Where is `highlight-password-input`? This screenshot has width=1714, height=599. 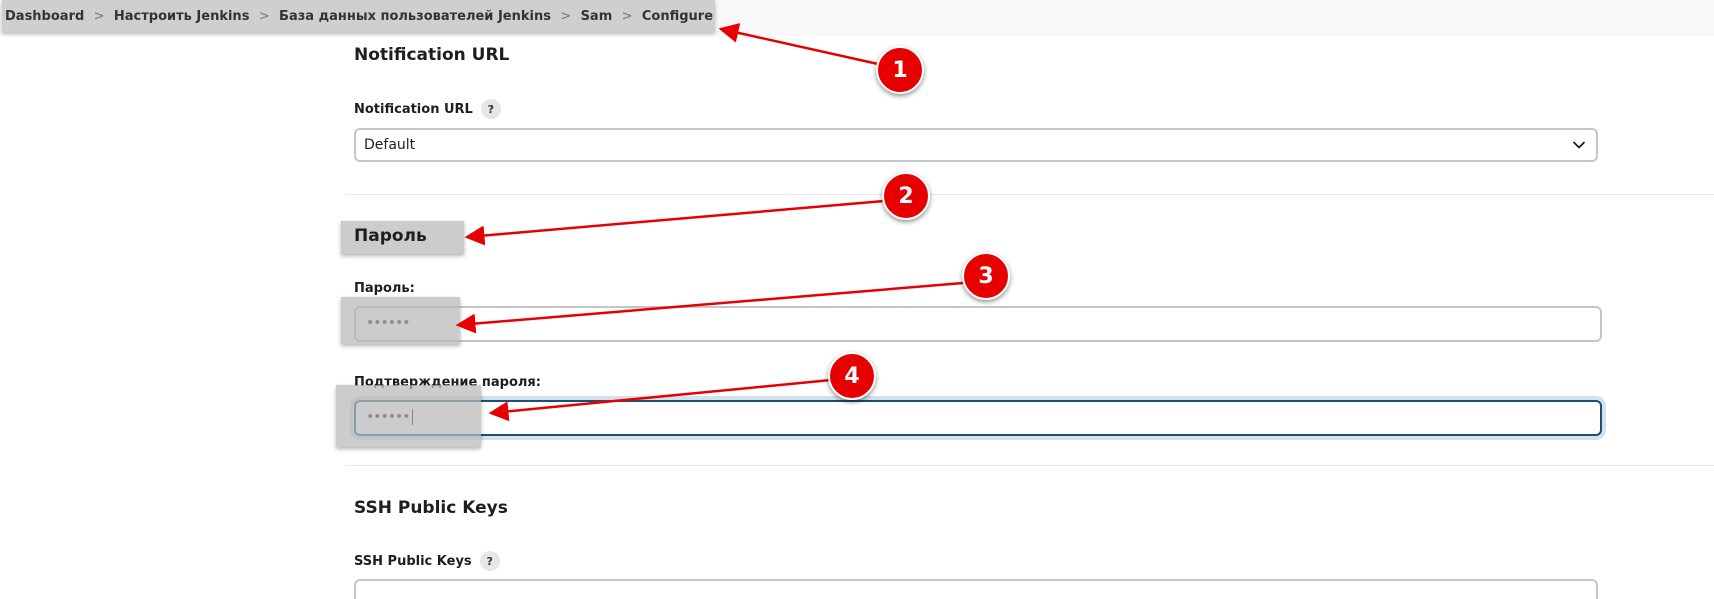 highlight-password-input is located at coordinates (400, 320).